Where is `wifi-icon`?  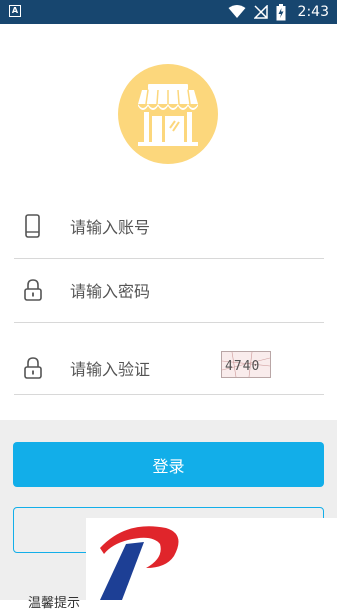 wifi-icon is located at coordinates (237, 11).